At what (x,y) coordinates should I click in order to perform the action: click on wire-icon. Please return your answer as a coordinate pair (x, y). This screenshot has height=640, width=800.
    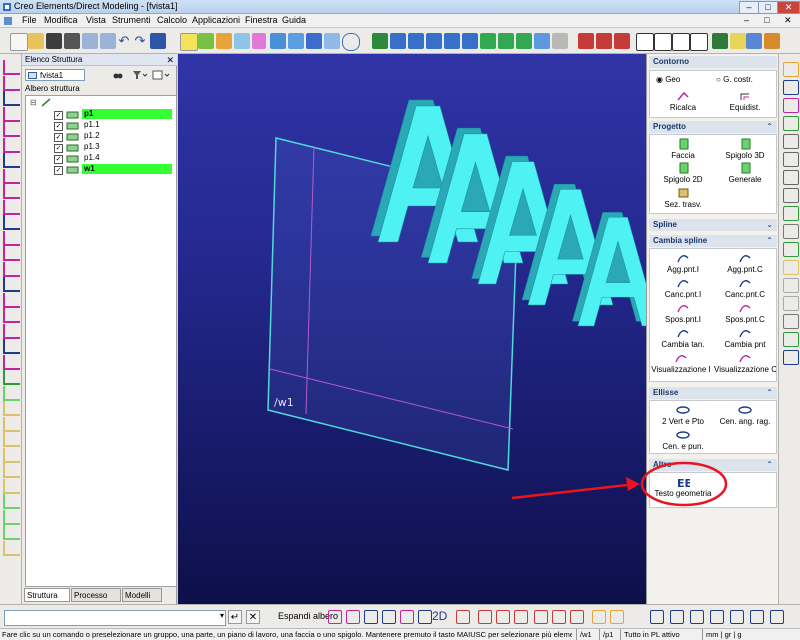
    Looking at the image, I should click on (524, 41).